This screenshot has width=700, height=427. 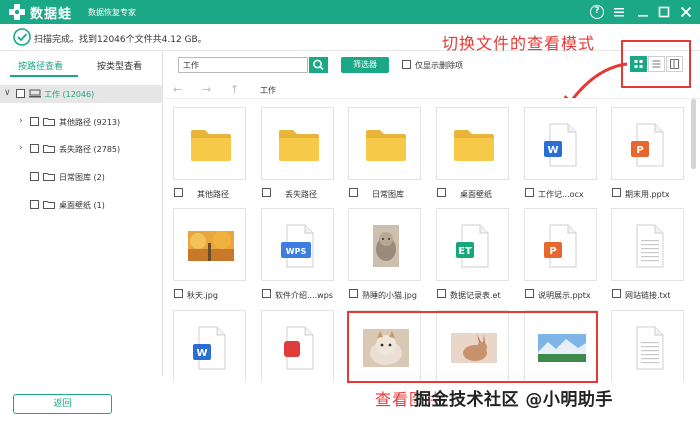 I want to click on detail-view-icon, so click(x=674, y=64).